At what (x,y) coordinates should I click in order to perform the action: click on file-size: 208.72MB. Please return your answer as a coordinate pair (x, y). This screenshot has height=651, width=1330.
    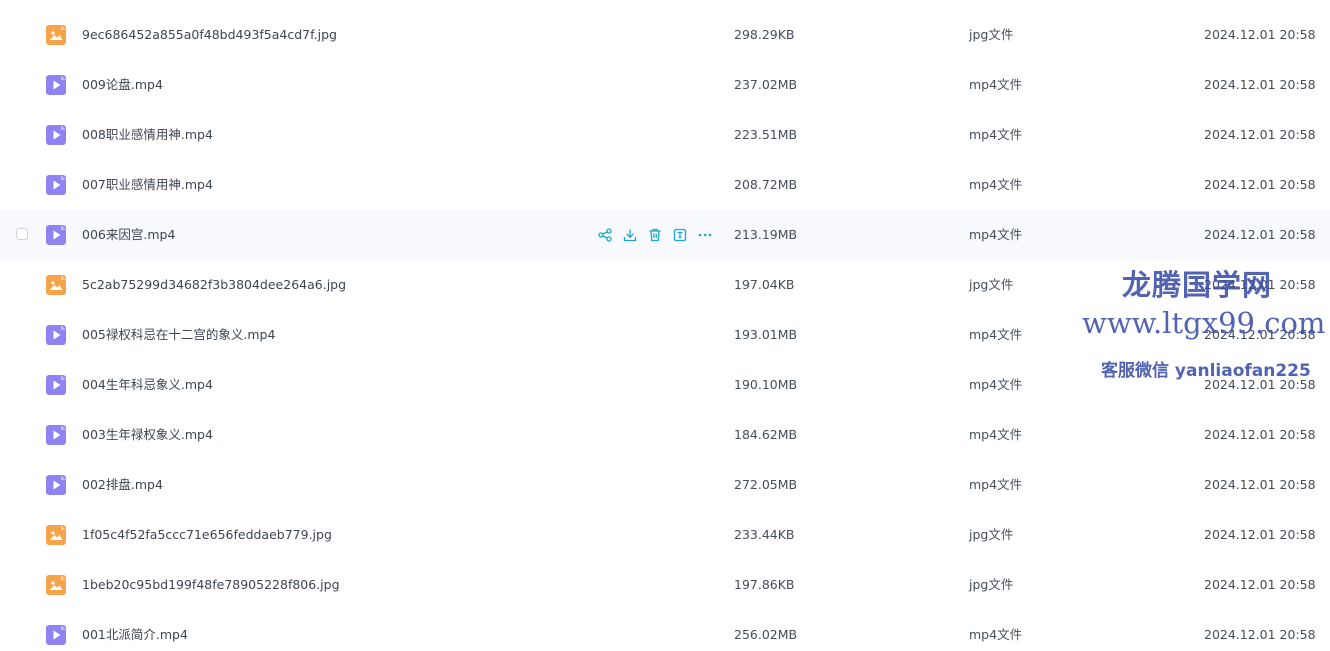
    Looking at the image, I should click on (766, 184).